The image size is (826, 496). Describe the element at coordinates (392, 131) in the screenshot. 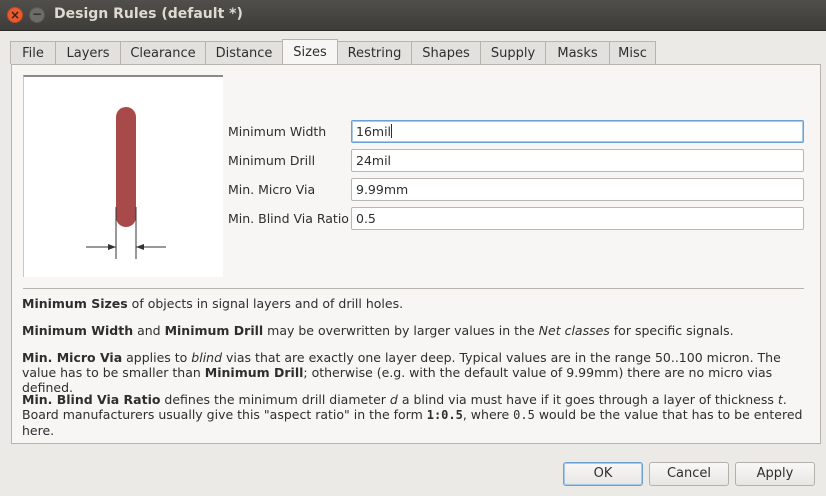

I see `text-caret` at that location.